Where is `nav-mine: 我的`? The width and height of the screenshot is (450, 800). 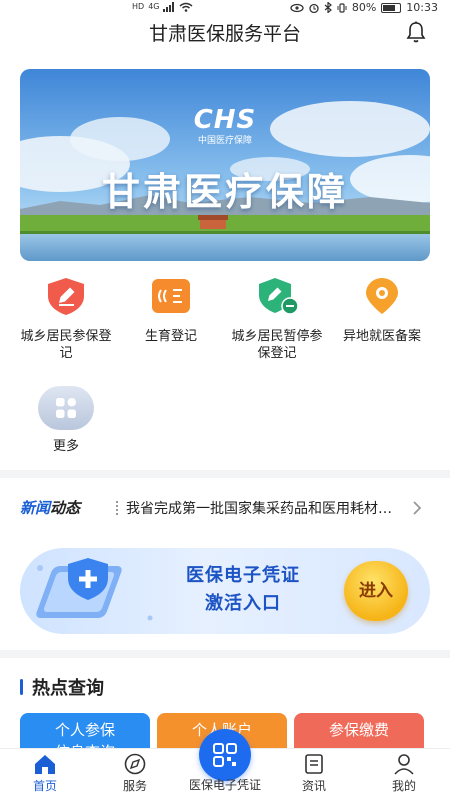 nav-mine: 我的 is located at coordinates (404, 773).